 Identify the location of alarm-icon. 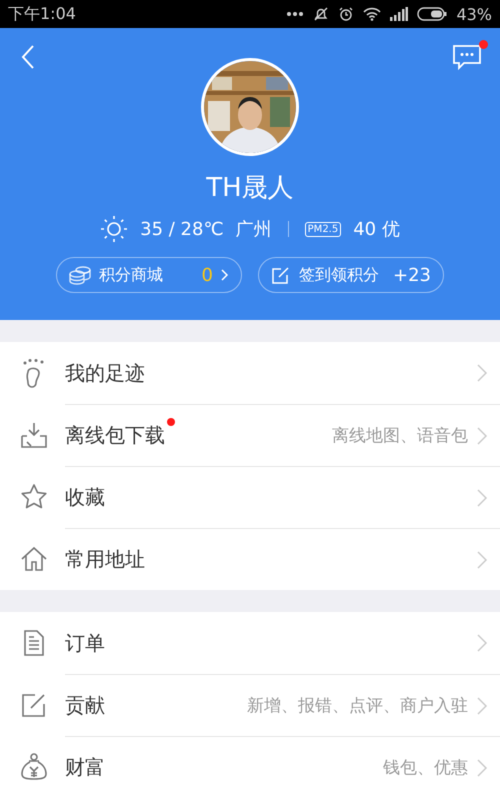
(346, 14).